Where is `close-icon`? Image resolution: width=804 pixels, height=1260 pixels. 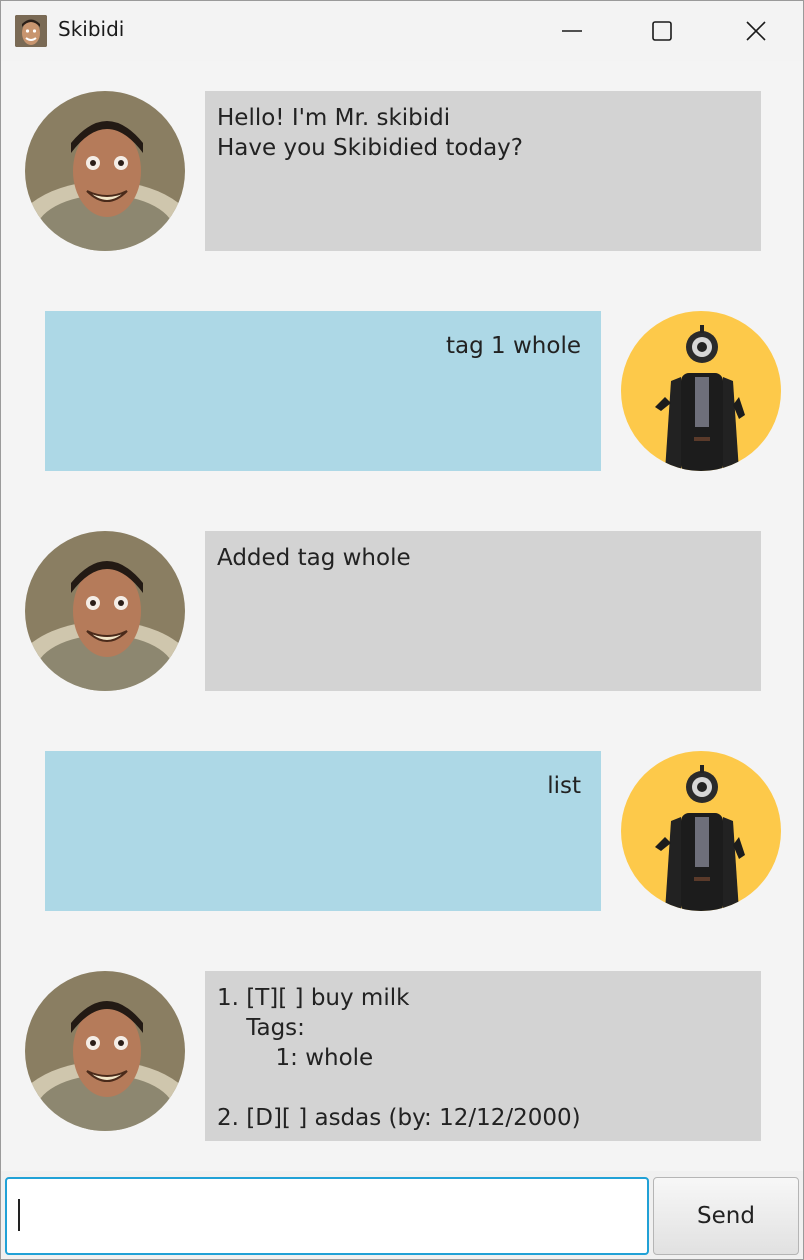 close-icon is located at coordinates (756, 31).